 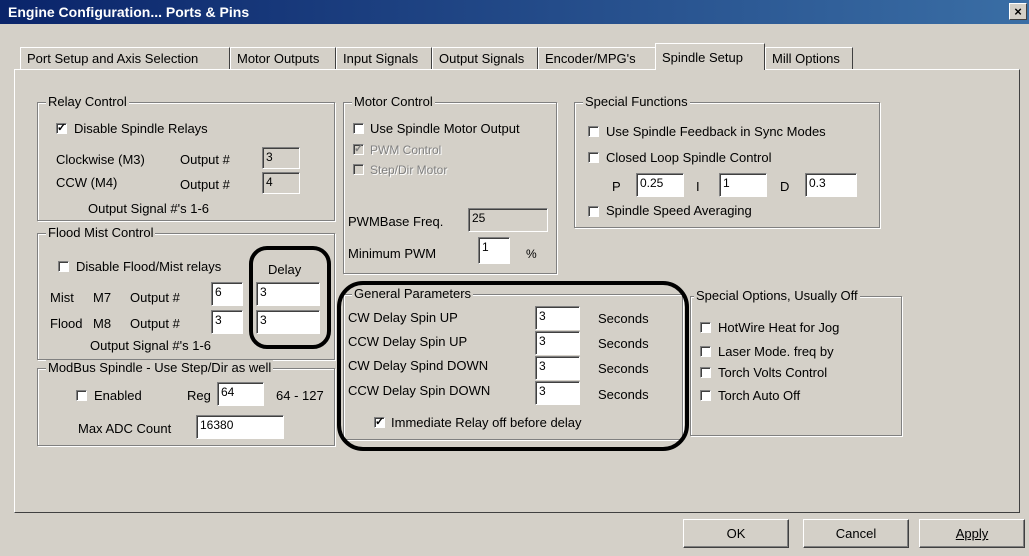 What do you see at coordinates (716, 131) in the screenshot?
I see `spindle-feedback-label: Use Spindle Feedback in Sync Modes` at bounding box center [716, 131].